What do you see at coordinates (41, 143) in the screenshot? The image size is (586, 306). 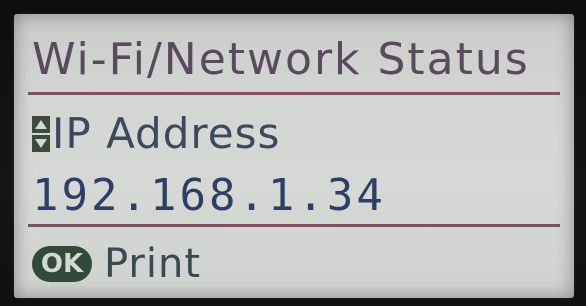 I see `scroll-down-icon` at bounding box center [41, 143].